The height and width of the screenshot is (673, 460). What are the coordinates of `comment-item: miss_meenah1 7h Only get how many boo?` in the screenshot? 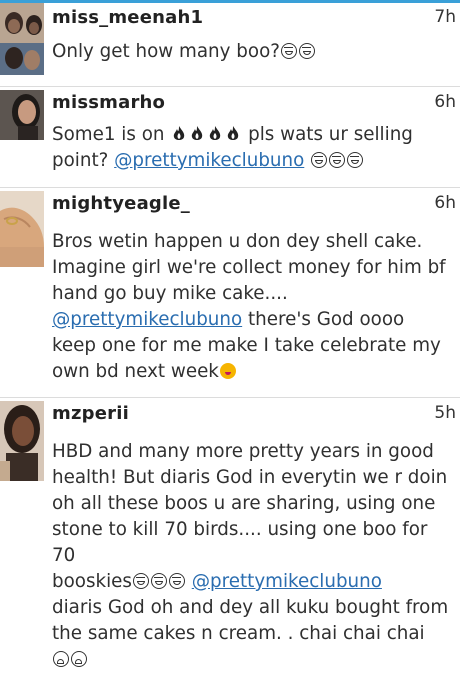 It's located at (230, 45).